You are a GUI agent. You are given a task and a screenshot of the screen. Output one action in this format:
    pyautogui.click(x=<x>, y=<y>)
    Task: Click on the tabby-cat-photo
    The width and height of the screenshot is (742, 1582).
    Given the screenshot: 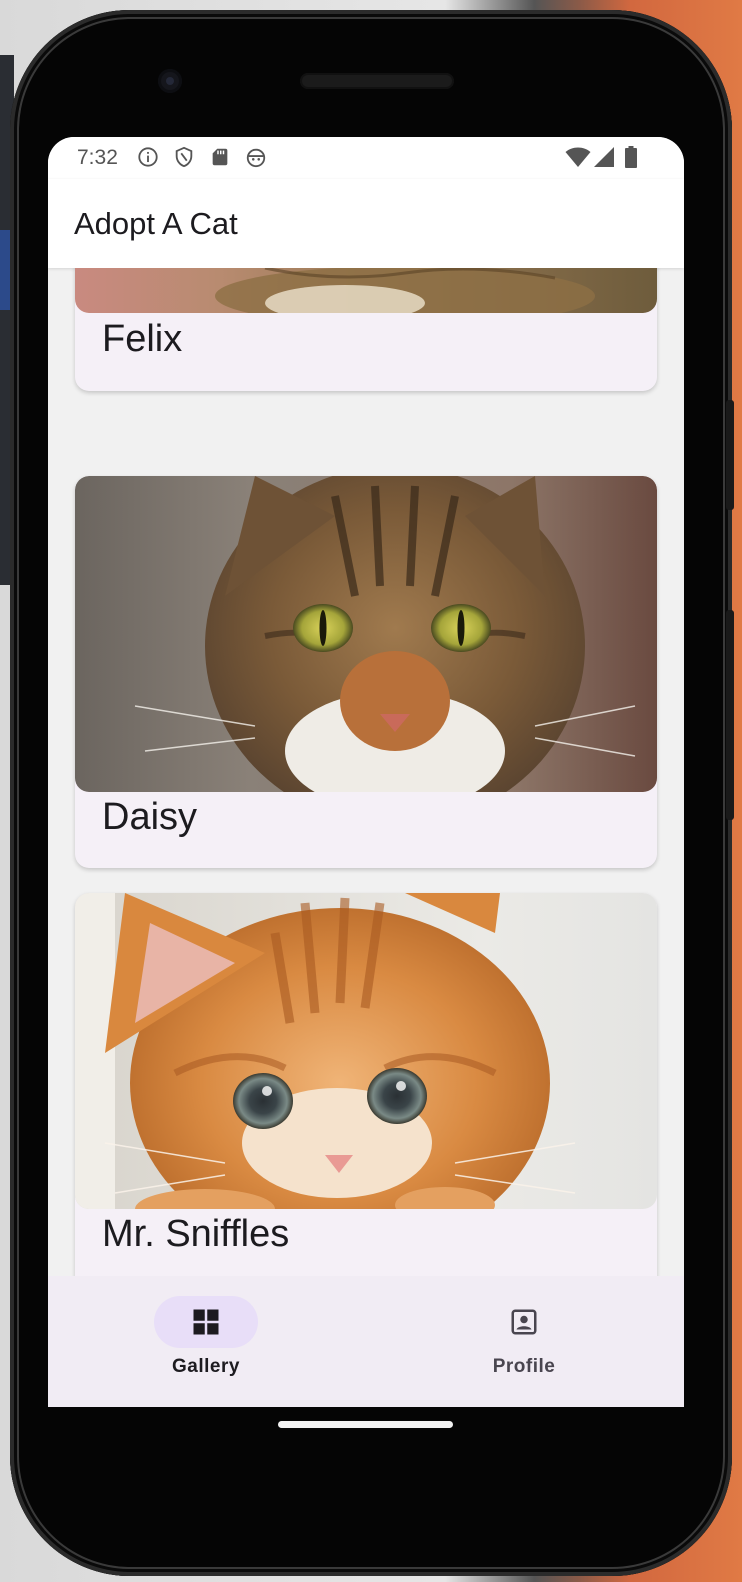 What is the action you would take?
    pyautogui.click(x=366, y=290)
    